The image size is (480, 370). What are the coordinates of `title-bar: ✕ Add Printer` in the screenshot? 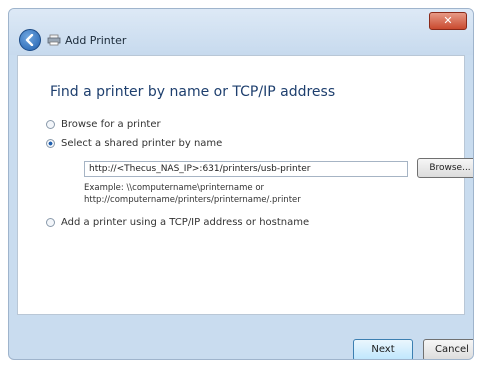 It's located at (241, 32).